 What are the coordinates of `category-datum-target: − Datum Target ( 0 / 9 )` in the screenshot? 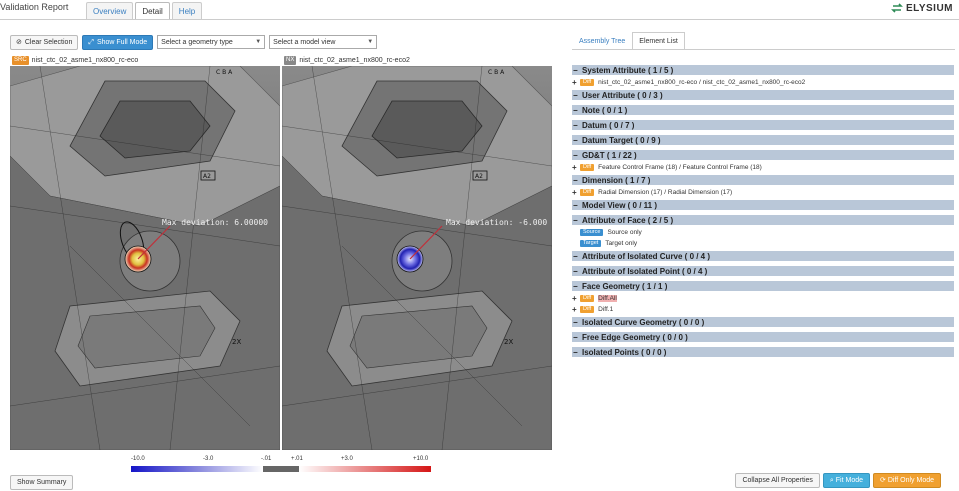 It's located at (763, 140).